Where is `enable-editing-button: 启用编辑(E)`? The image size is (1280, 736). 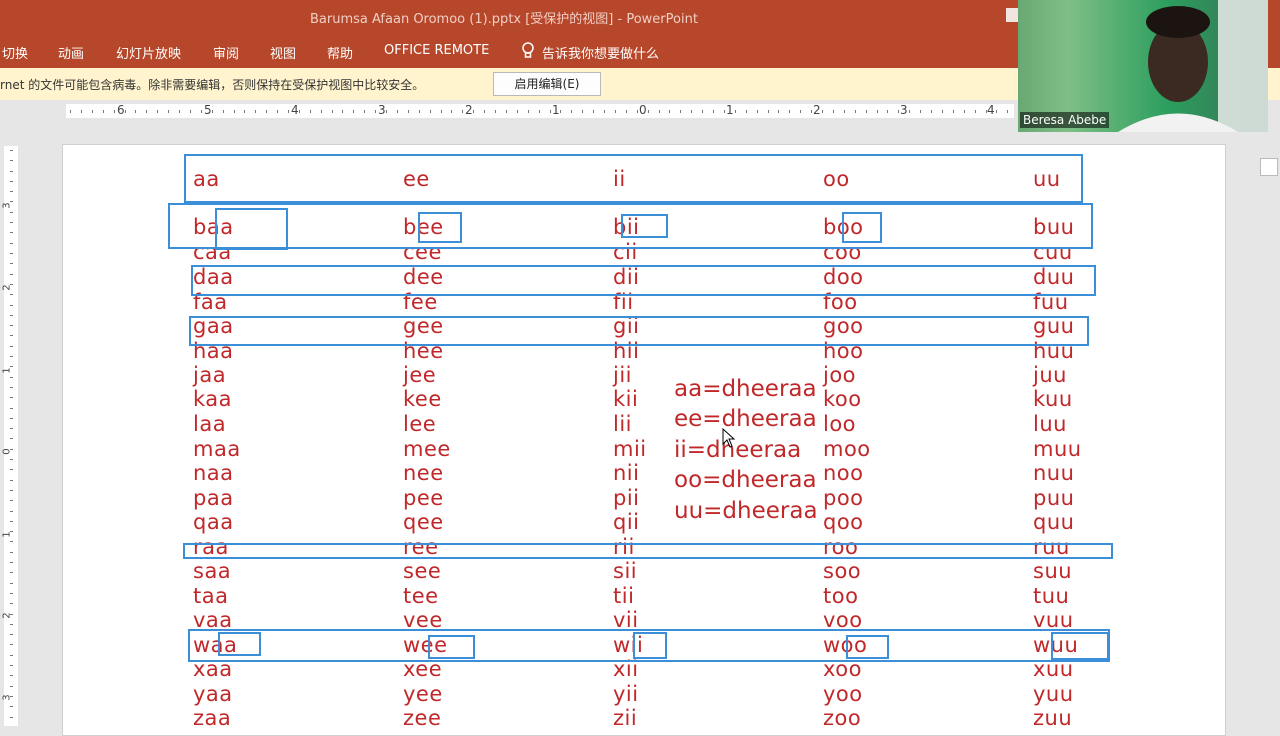
enable-editing-button: 启用编辑(E) is located at coordinates (547, 84).